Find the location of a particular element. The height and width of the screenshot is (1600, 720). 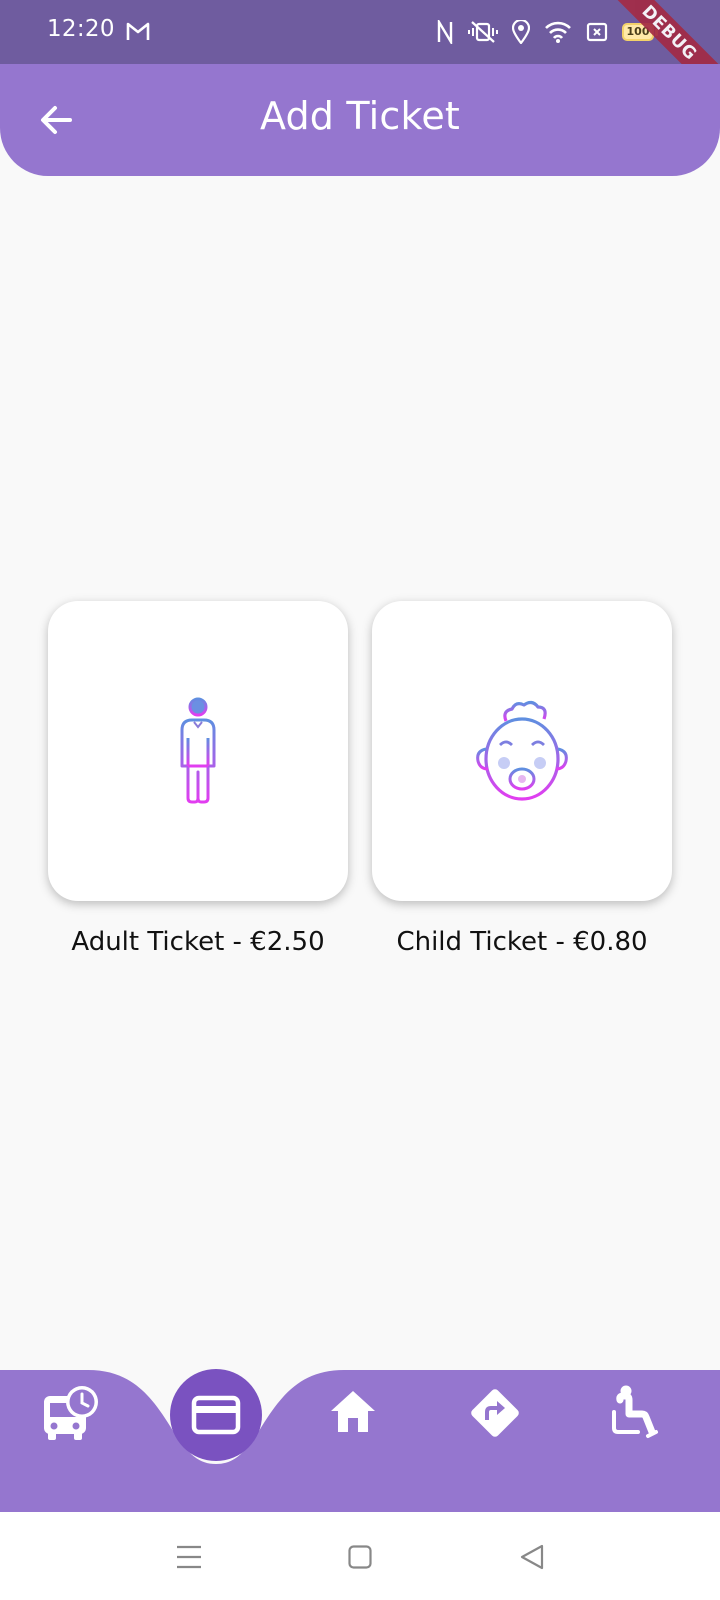

adult-person-icon is located at coordinates (198, 750).